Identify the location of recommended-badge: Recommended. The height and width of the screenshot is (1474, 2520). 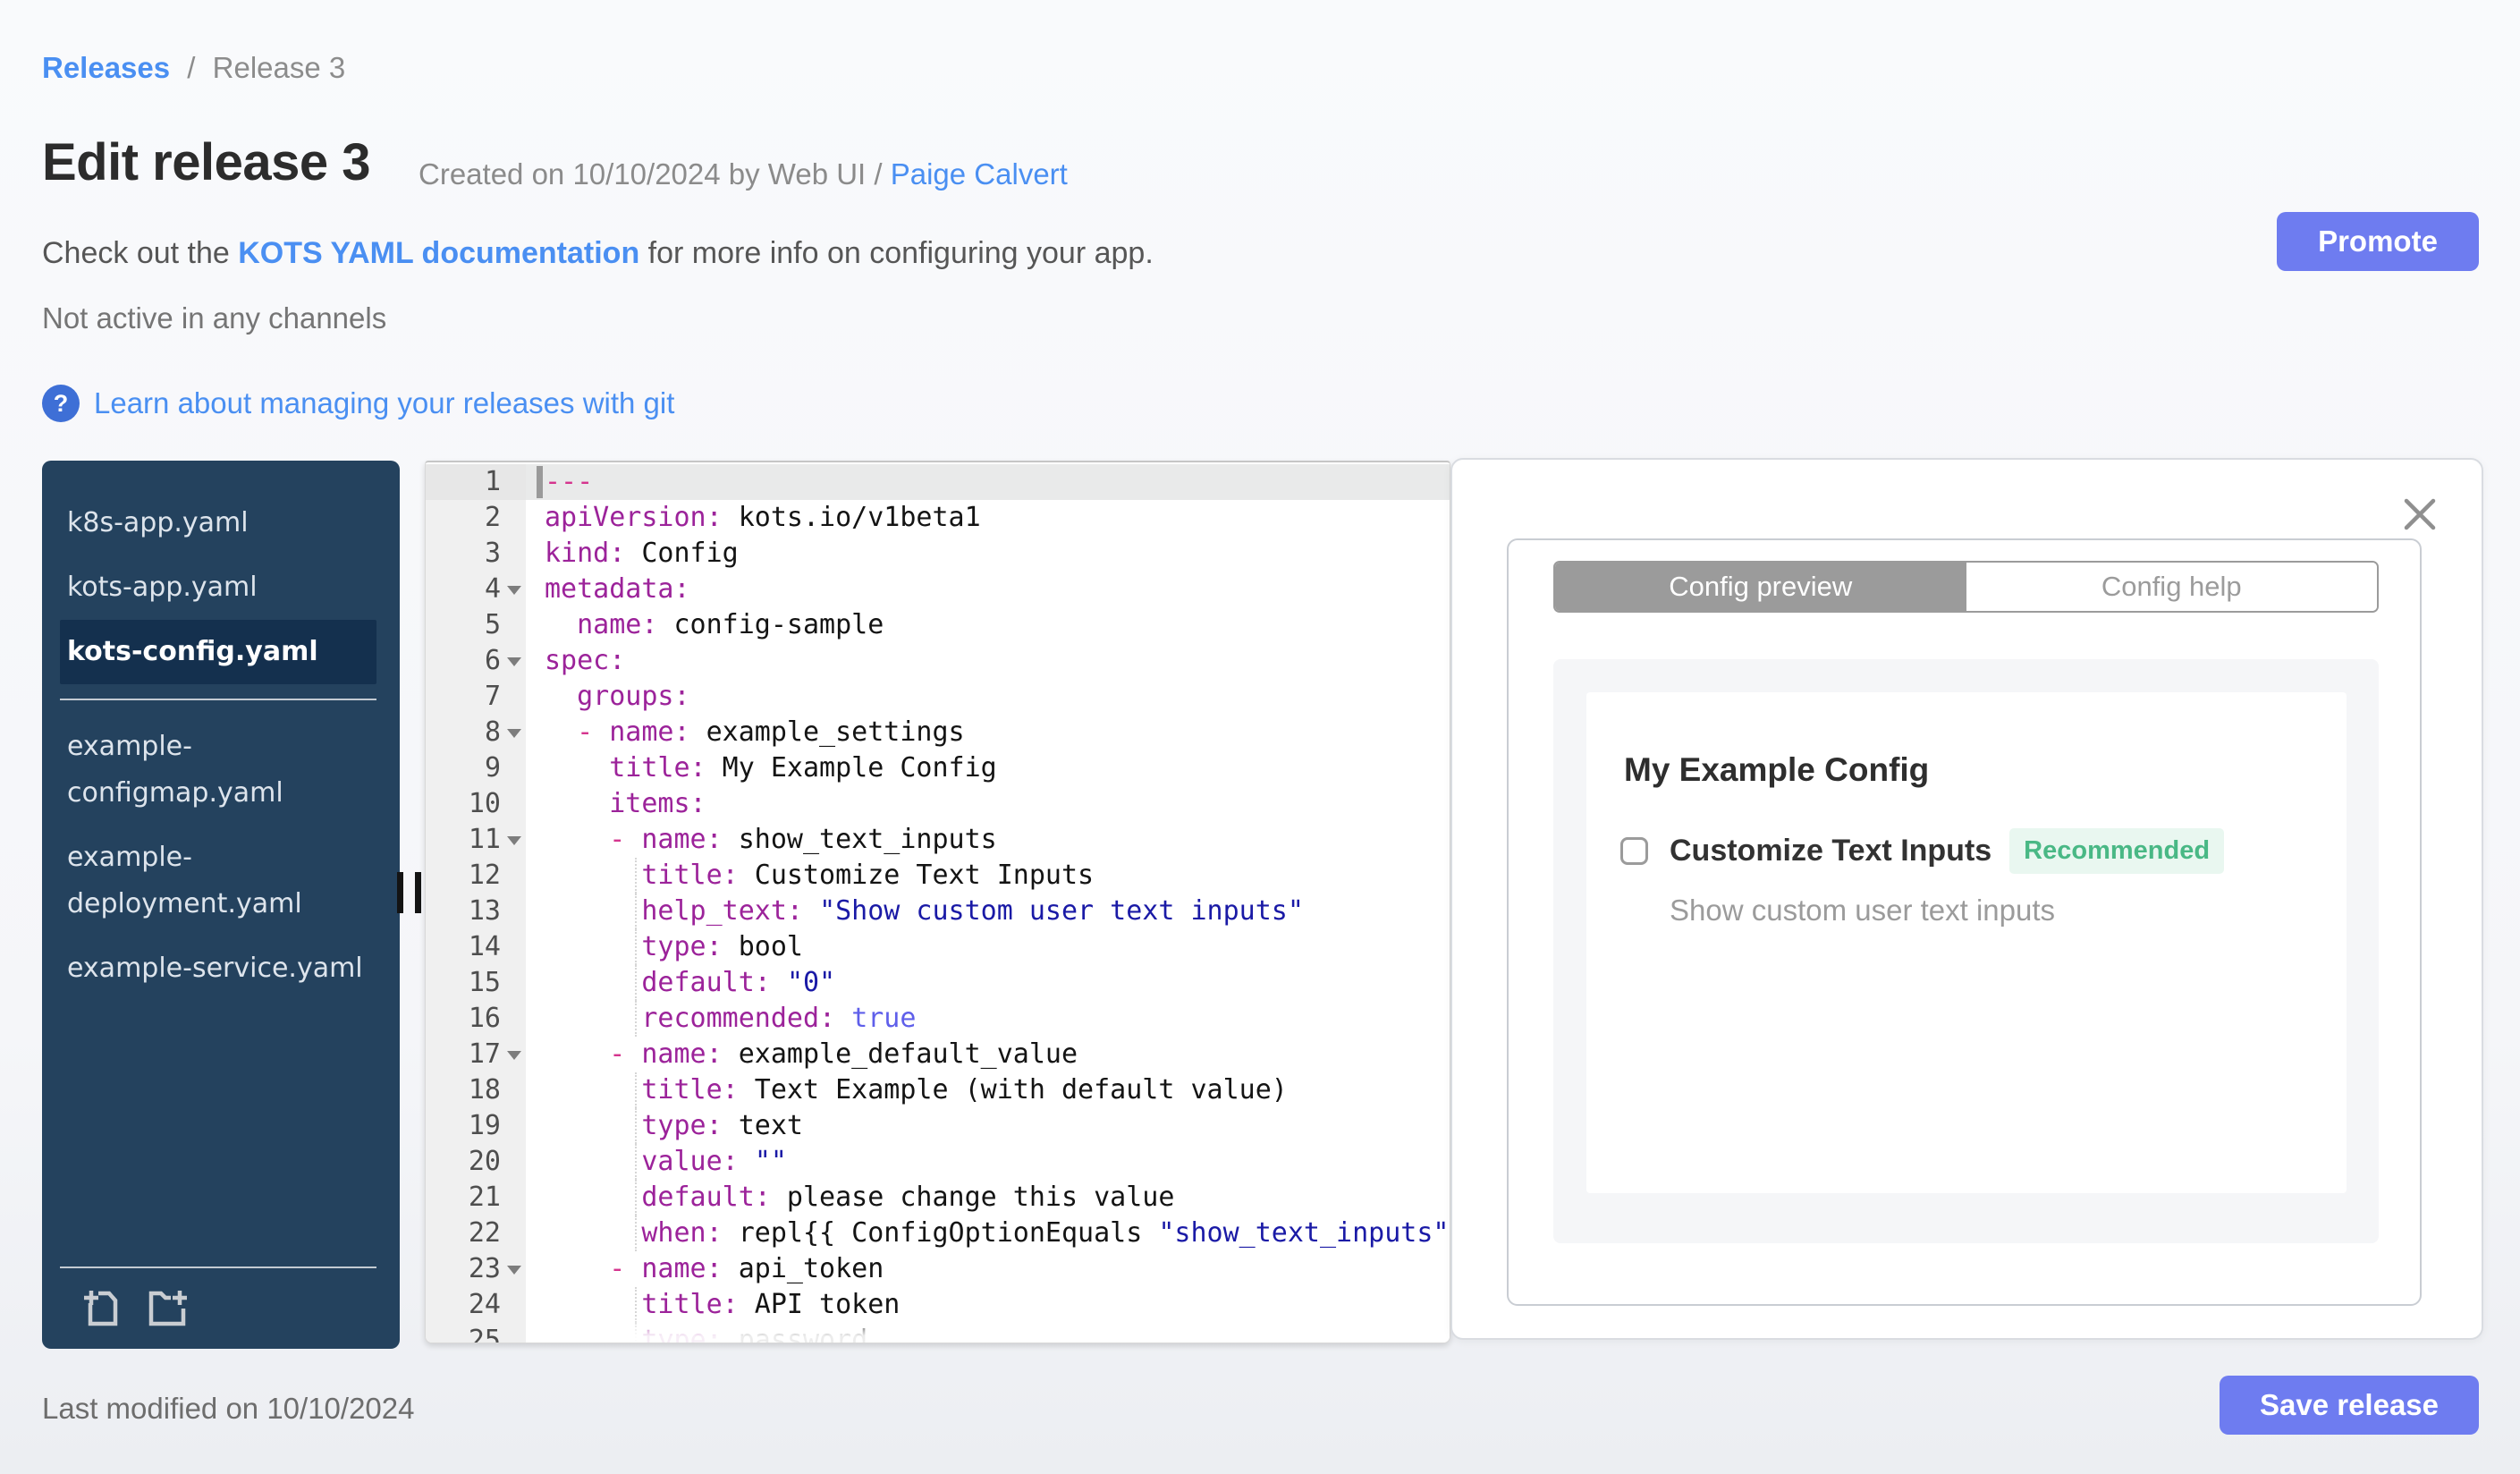
(2117, 851).